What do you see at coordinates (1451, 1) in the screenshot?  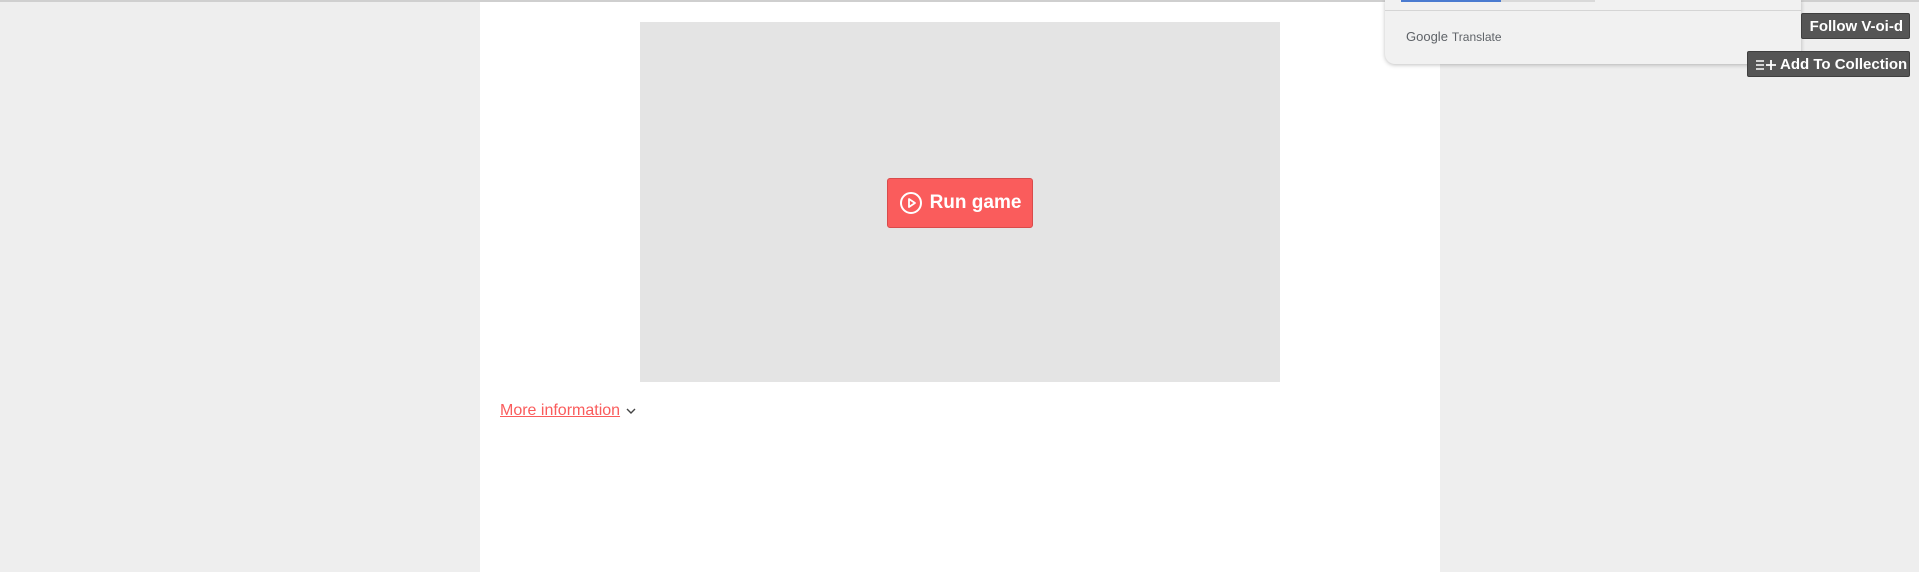 I see `translate-active-tab-indicator` at bounding box center [1451, 1].